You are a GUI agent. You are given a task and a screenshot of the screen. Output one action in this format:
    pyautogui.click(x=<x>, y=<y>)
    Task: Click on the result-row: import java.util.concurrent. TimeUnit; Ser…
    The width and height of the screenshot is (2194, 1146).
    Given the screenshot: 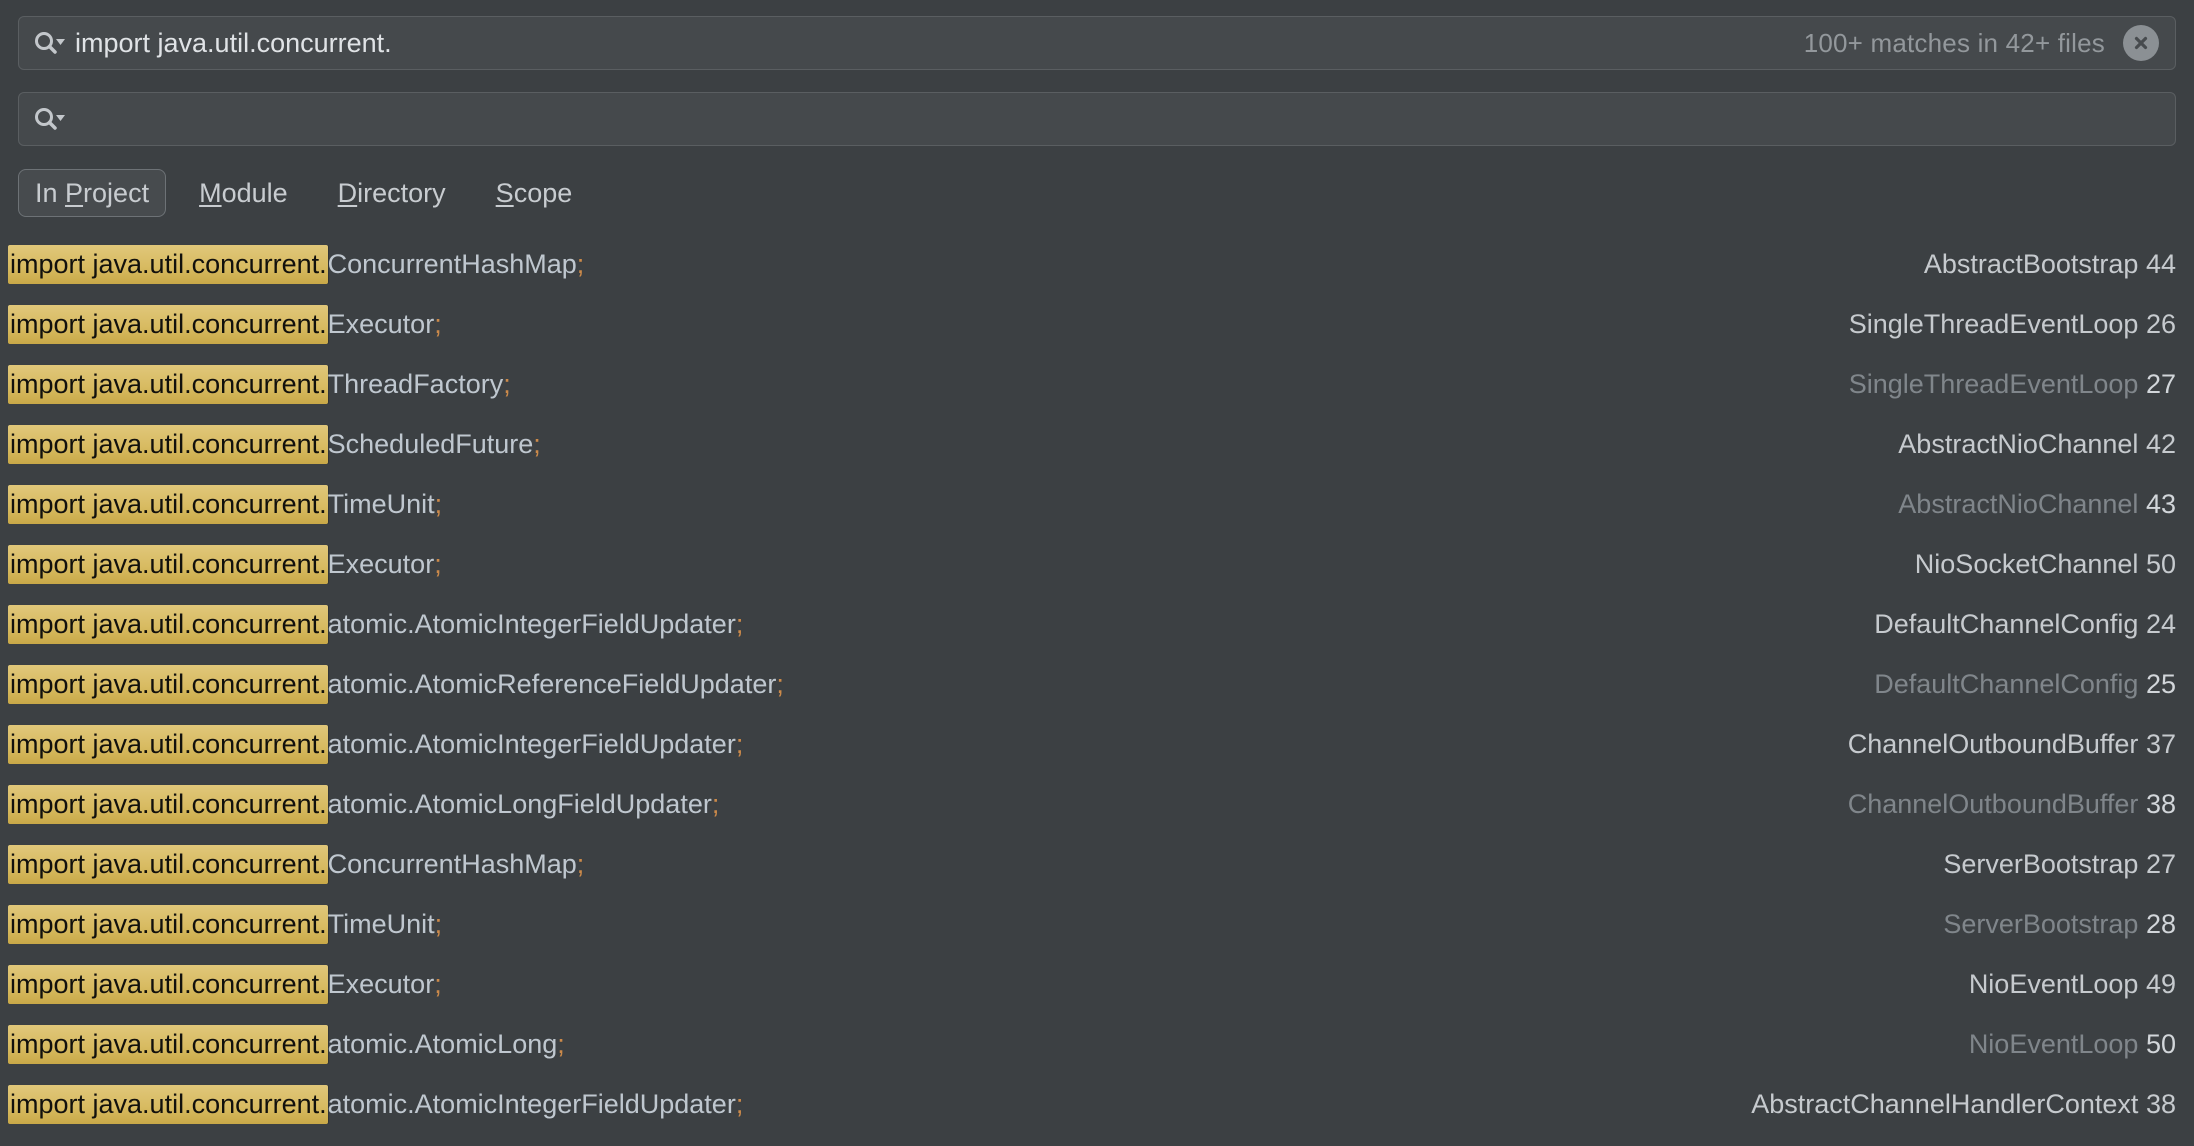 What is the action you would take?
    pyautogui.click(x=1097, y=924)
    